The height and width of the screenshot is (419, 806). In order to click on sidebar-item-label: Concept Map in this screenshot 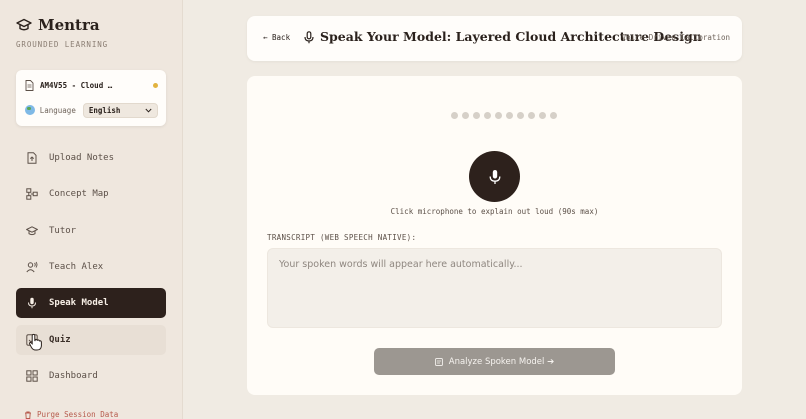, I will do `click(79, 194)`.